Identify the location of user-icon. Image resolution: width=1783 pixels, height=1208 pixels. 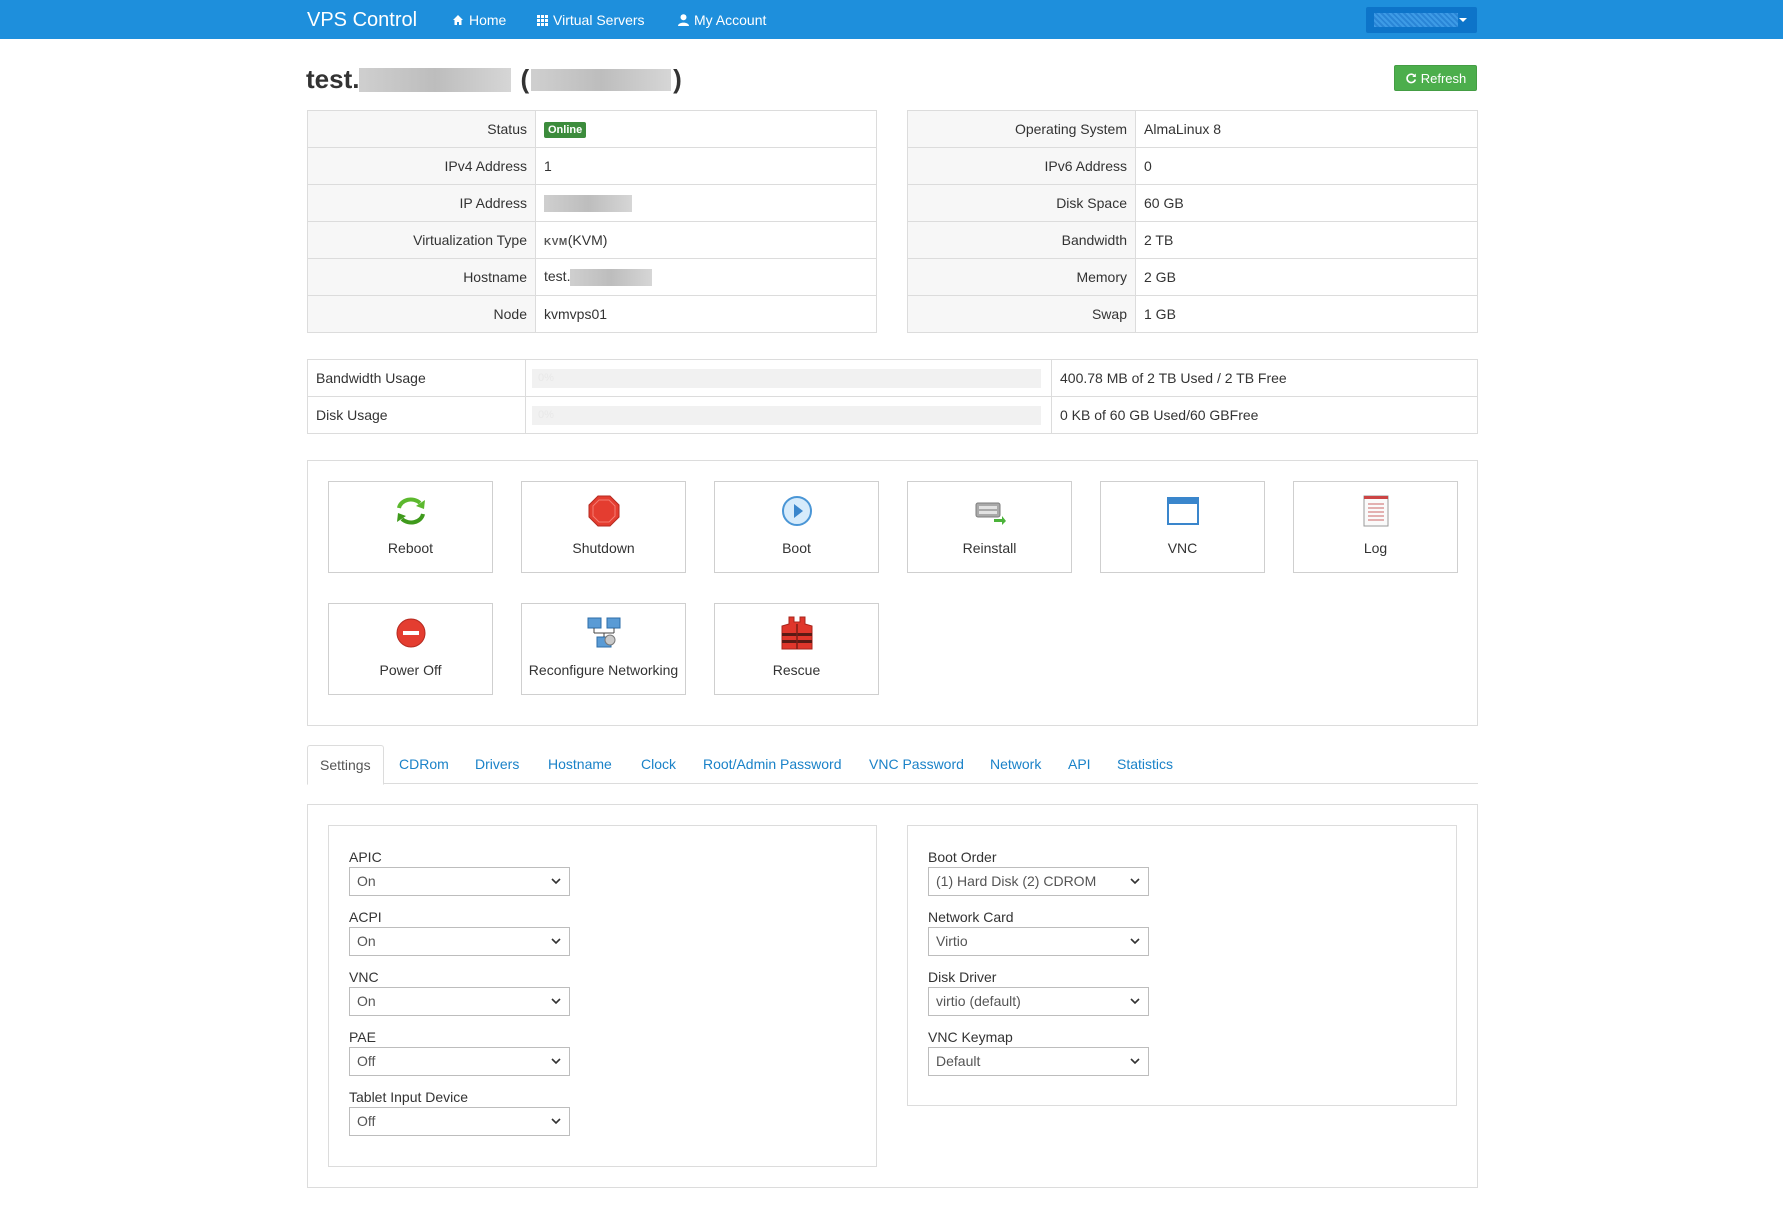
(683, 20).